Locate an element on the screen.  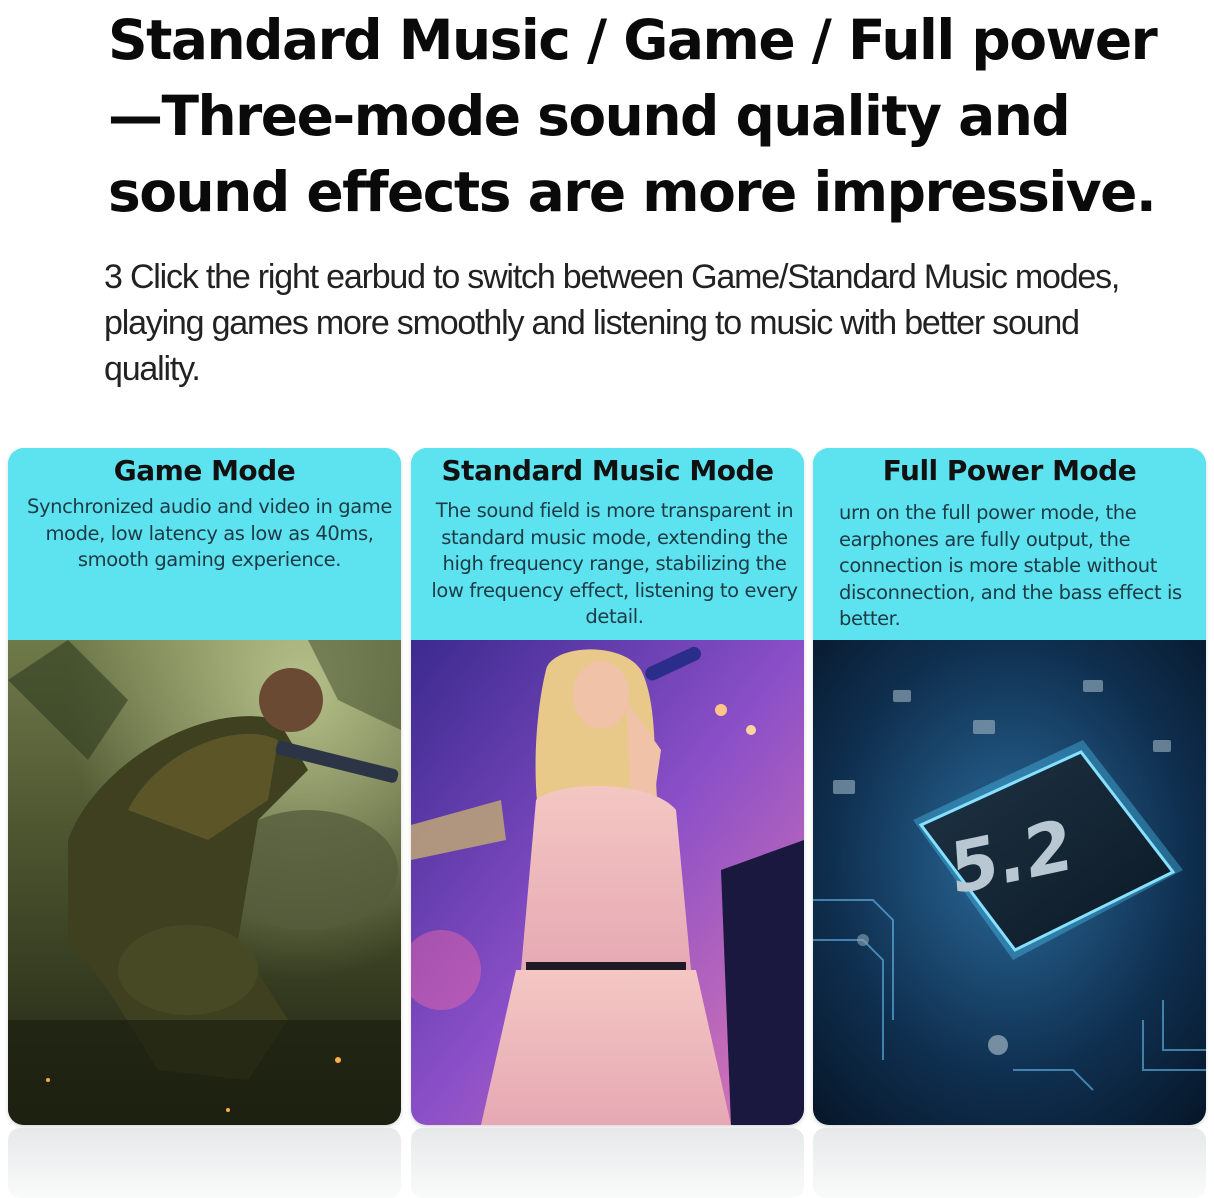
card-title: Standard Music Mode is located at coordinates (607, 470).